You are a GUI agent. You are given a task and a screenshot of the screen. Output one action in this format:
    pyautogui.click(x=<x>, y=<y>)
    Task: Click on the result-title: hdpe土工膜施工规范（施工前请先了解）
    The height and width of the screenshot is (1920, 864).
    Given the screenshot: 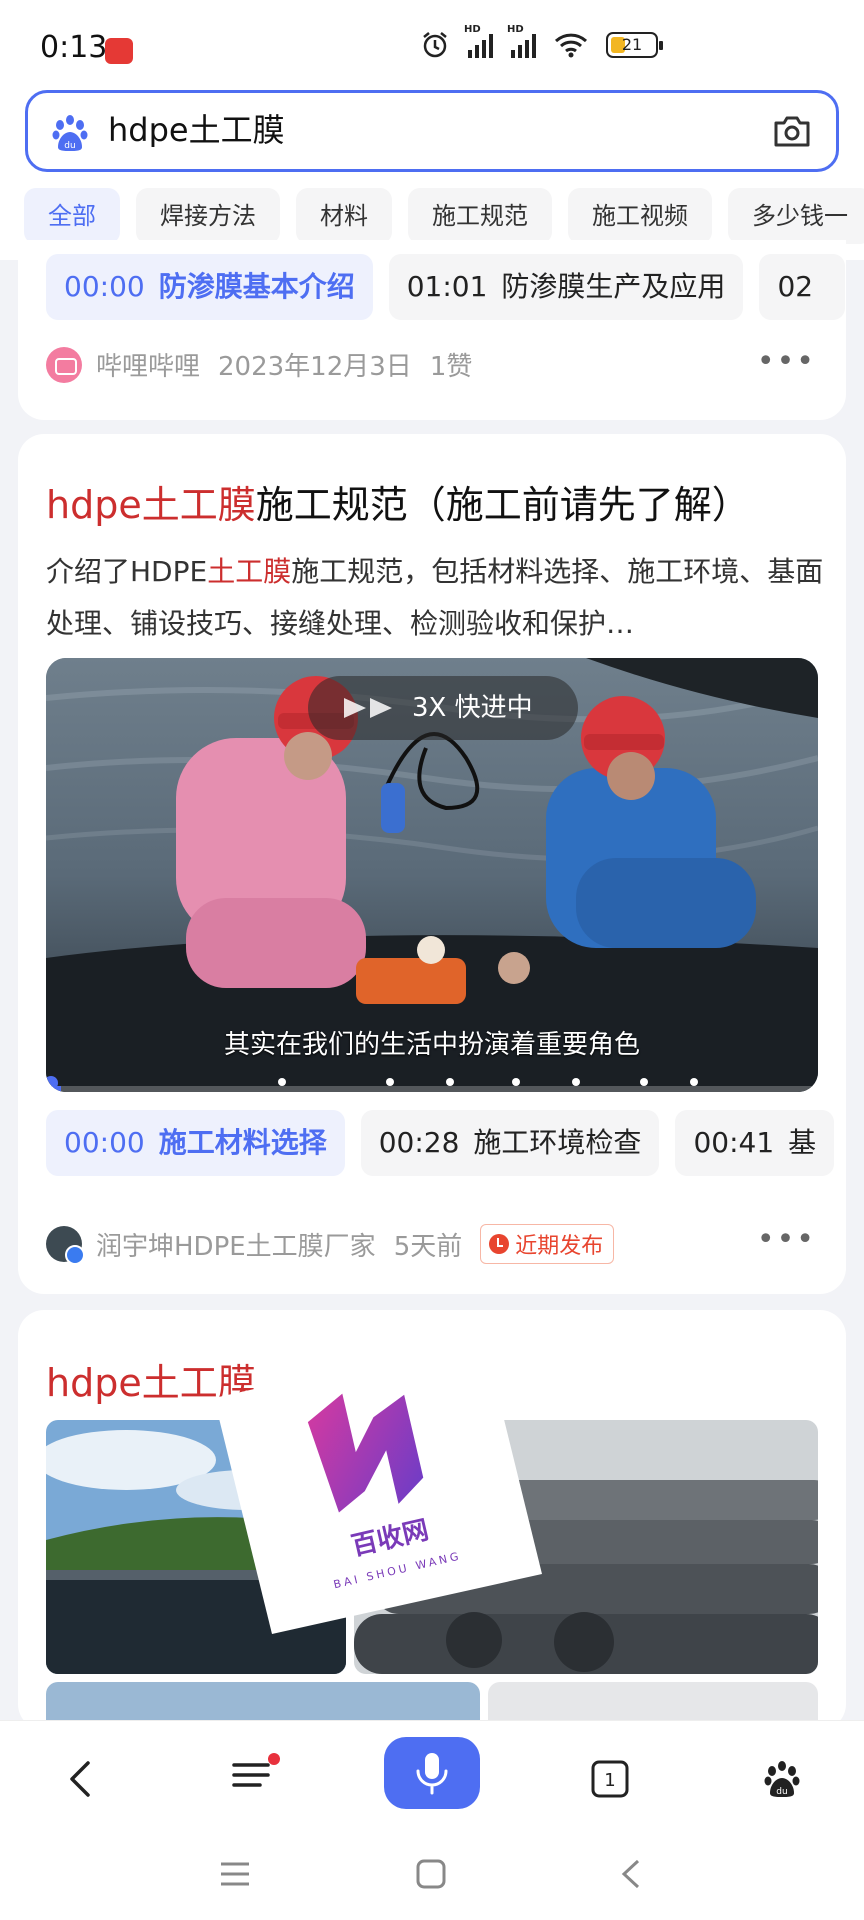 What is the action you would take?
    pyautogui.click(x=398, y=501)
    